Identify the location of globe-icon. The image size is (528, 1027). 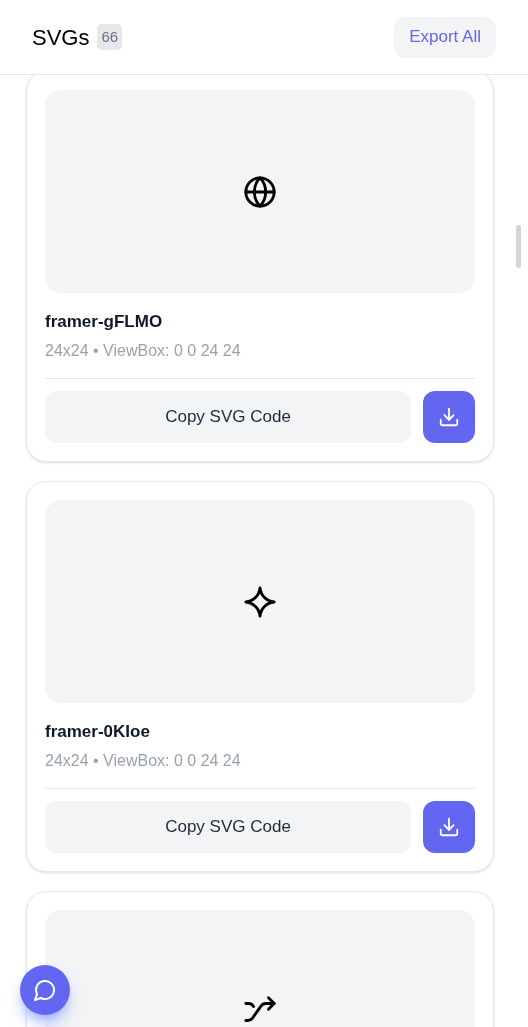
(260, 191).